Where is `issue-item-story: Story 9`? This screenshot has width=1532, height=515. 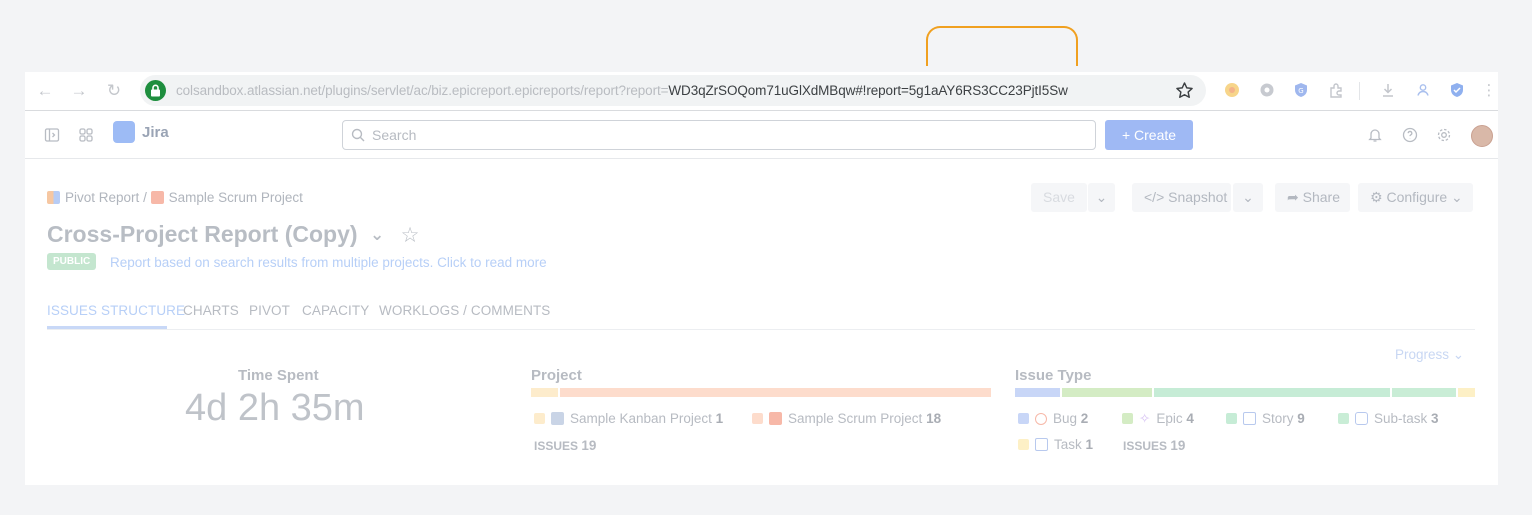 issue-item-story: Story 9 is located at coordinates (1265, 418).